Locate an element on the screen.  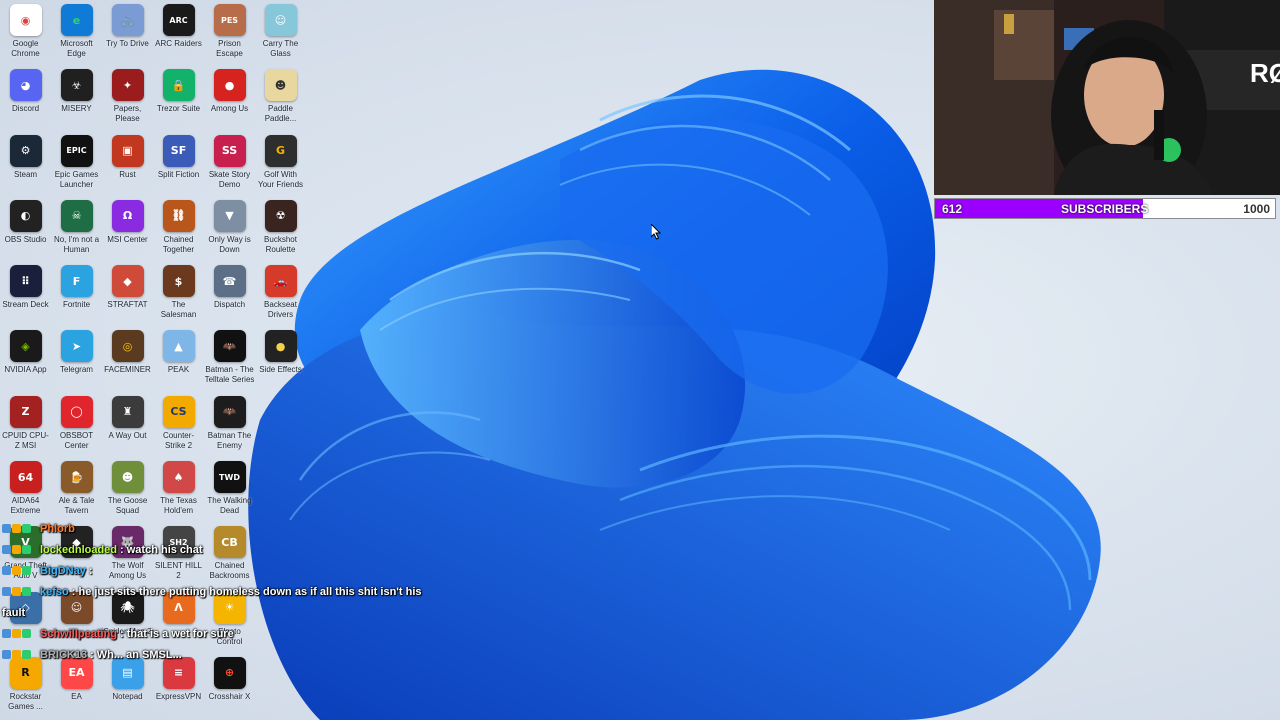
chrome-icon: ◉ is located at coordinates (25, 20).